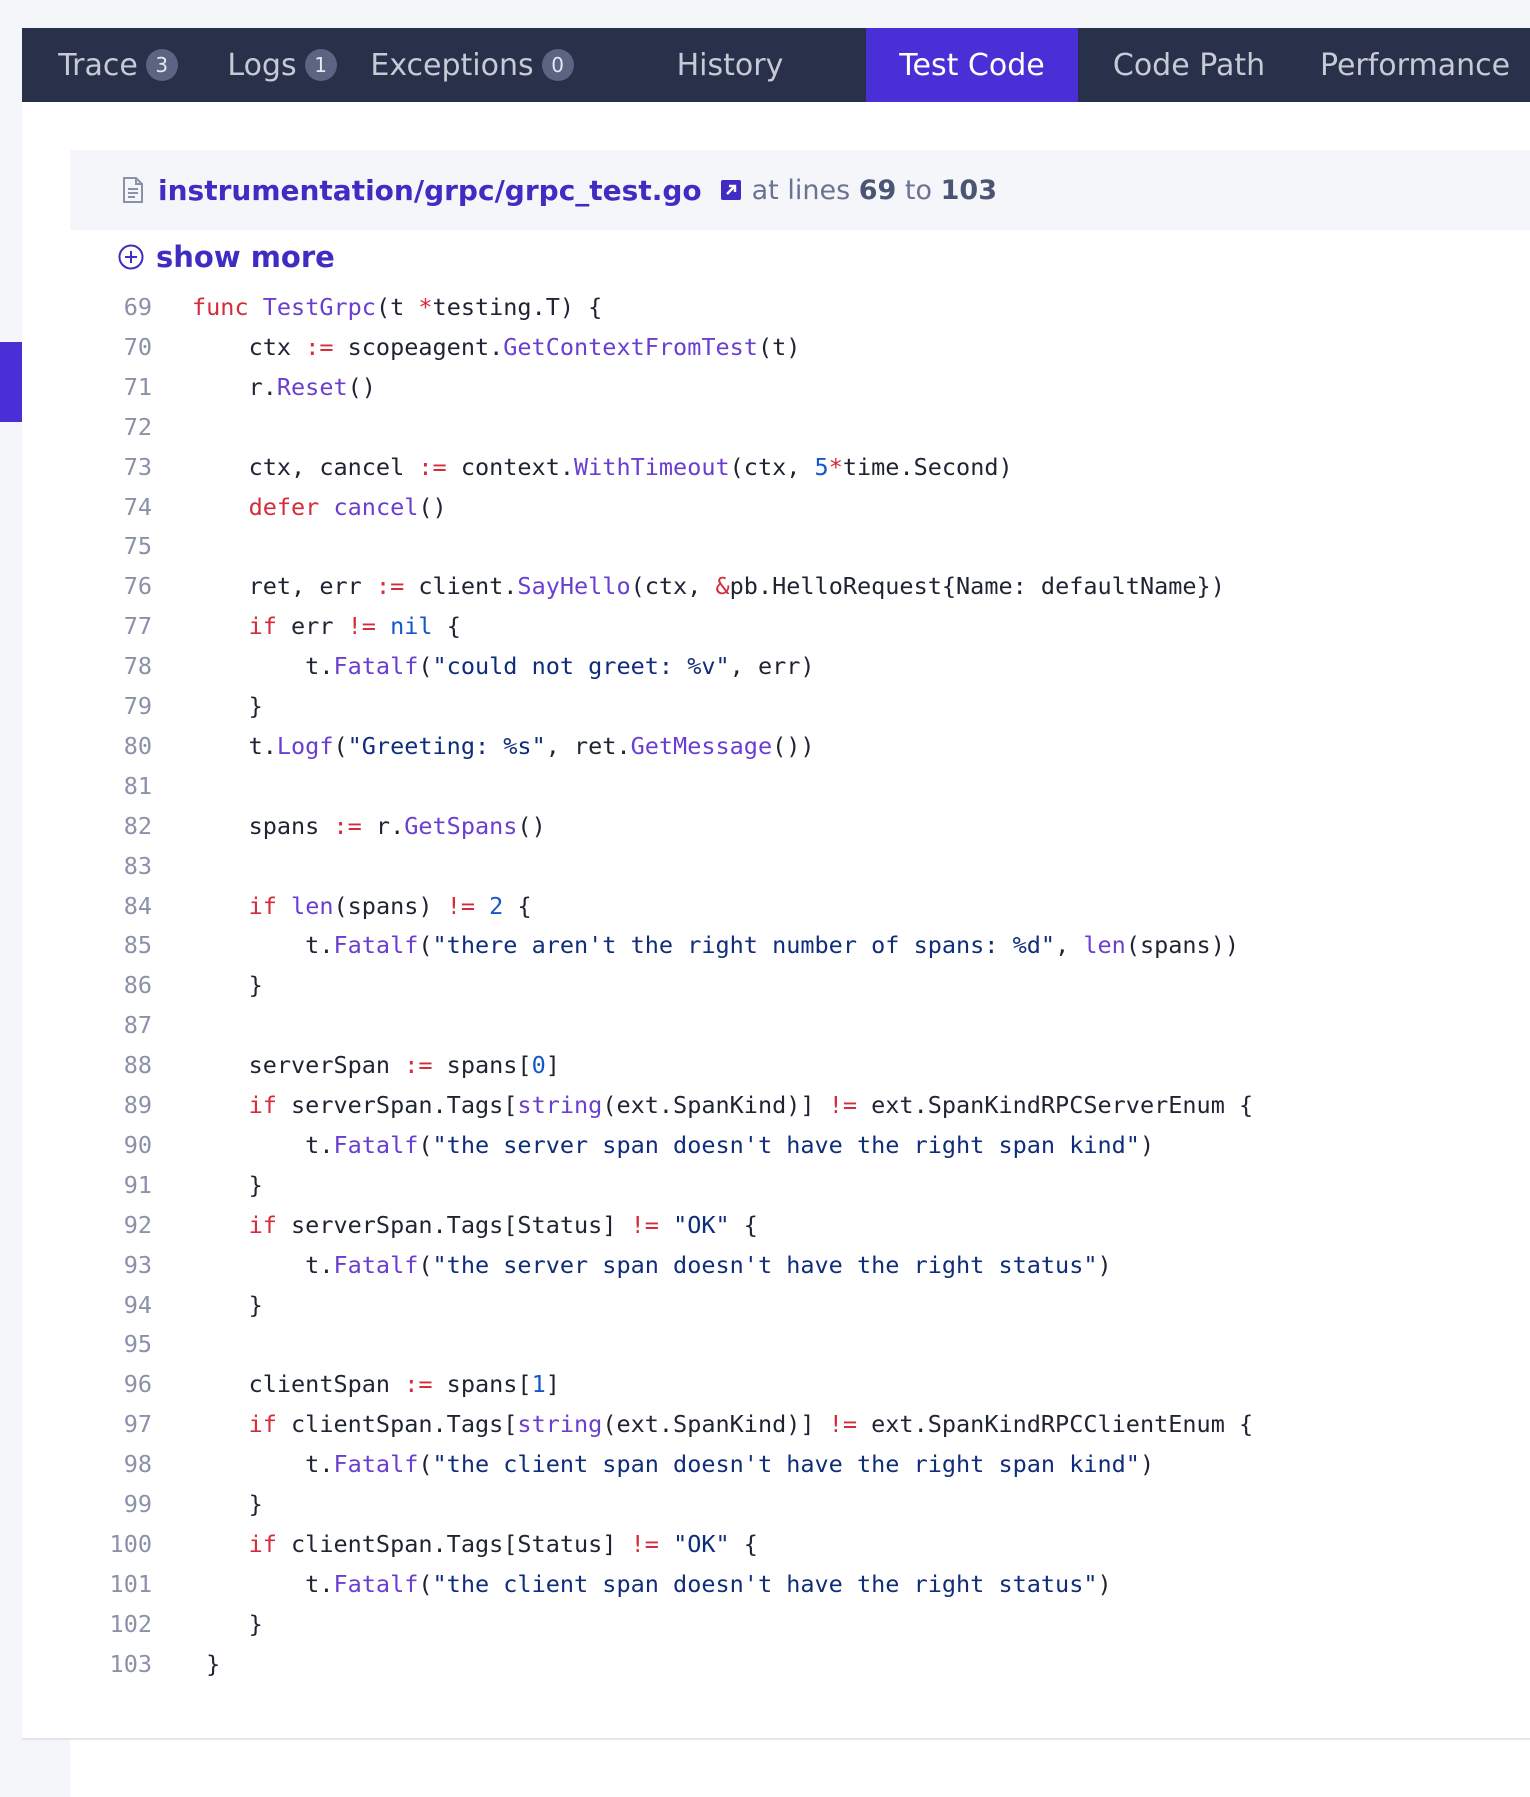 The image size is (1530, 1797). I want to click on code-line: 88 serverSpan := spans[0], so click(800, 1065).